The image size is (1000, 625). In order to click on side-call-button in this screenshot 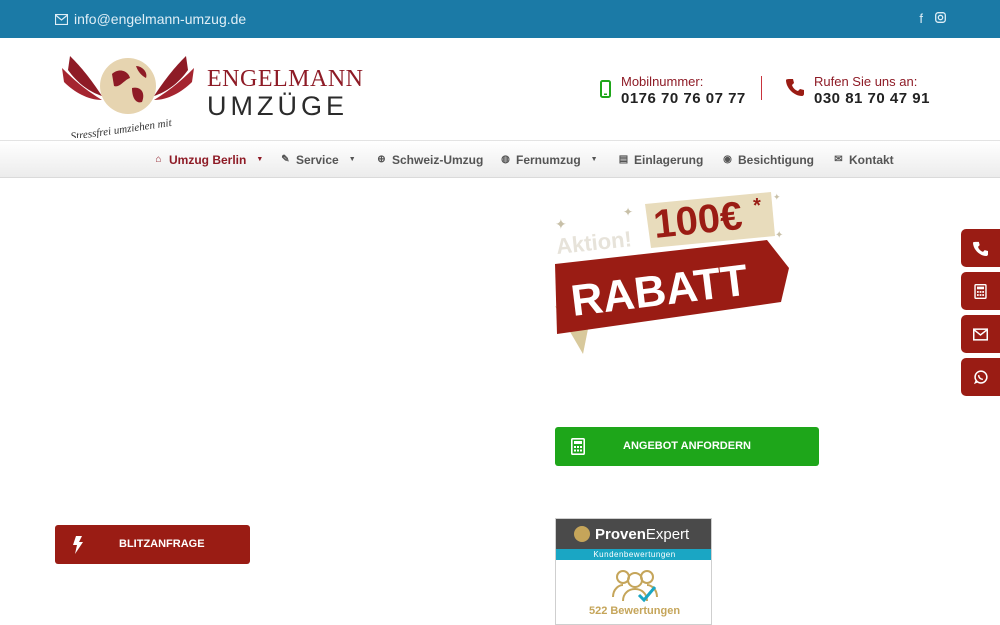, I will do `click(980, 248)`.